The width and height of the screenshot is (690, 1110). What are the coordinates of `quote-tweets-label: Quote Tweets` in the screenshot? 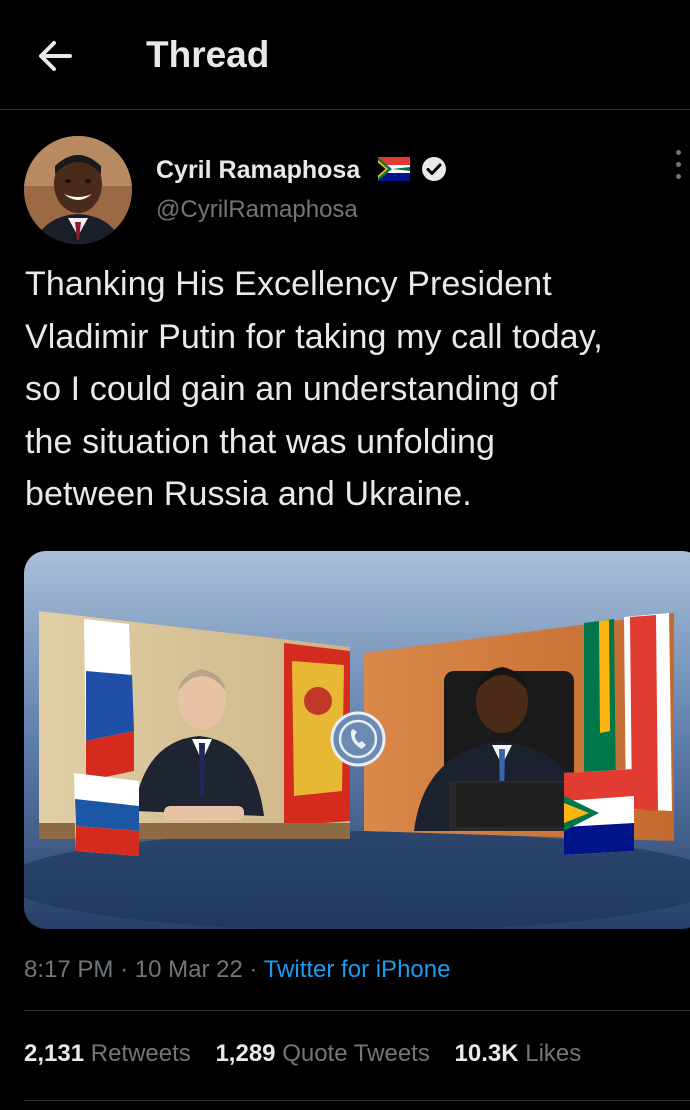 It's located at (356, 1053).